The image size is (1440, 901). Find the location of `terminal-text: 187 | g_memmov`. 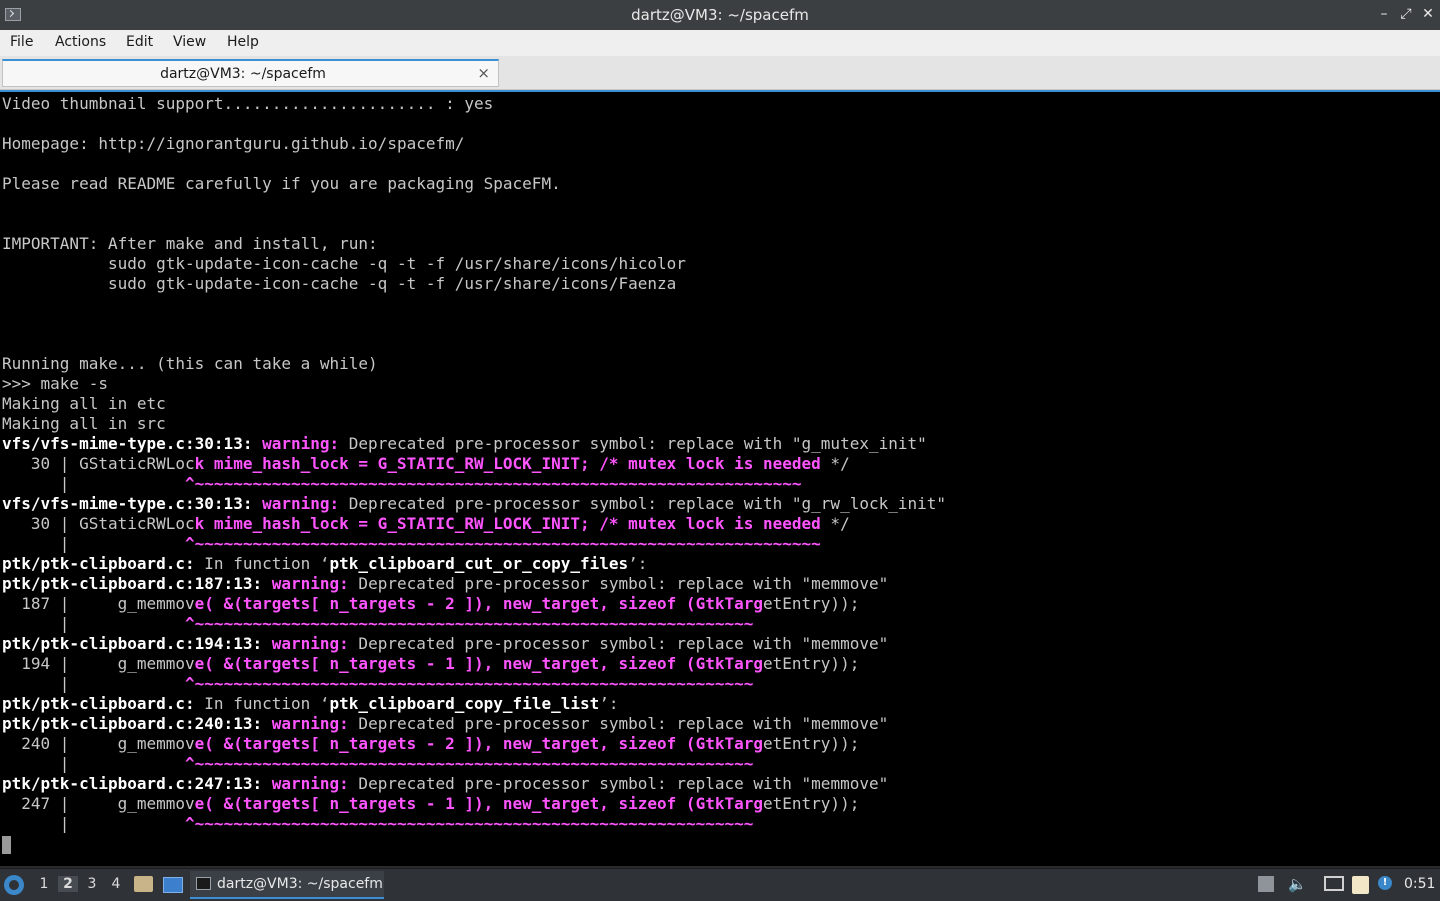

terminal-text: 187 | g_memmov is located at coordinates (98, 603).